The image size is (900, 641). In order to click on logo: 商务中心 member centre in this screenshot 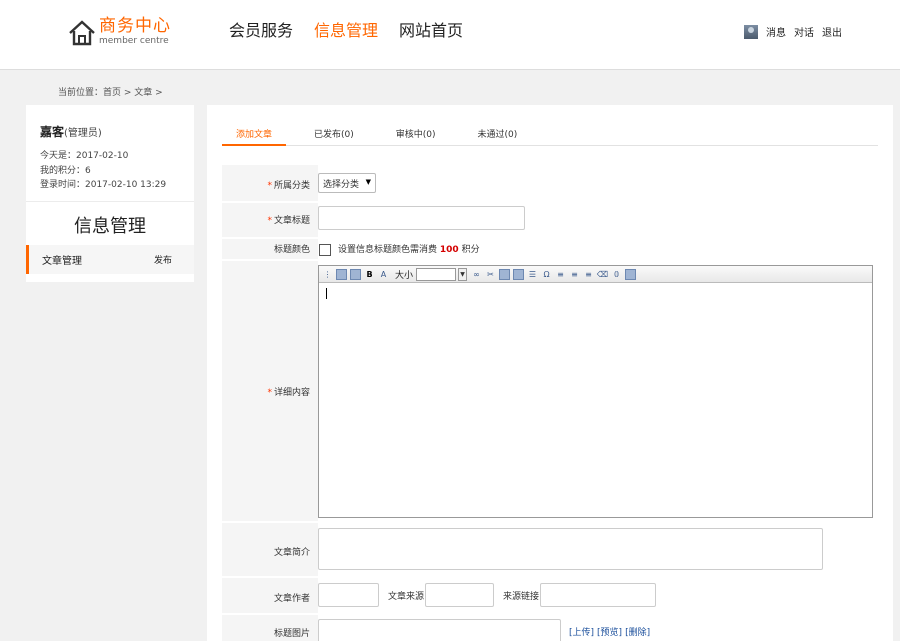, I will do `click(119, 32)`.